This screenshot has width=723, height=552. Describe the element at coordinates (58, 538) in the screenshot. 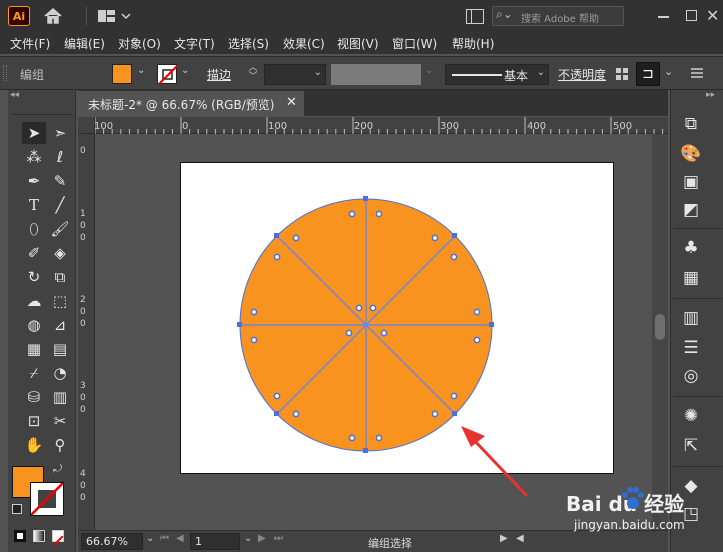

I see `none-mode-icon` at that location.